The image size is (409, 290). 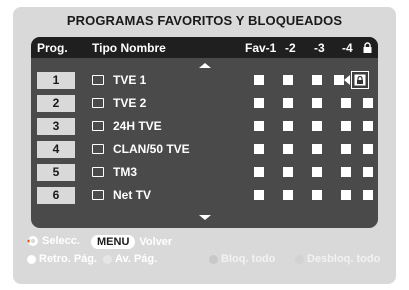 I want to click on dialog-title: PROGRAMAS FAVORITOS Y BLOQUEADOS, so click(x=204, y=20).